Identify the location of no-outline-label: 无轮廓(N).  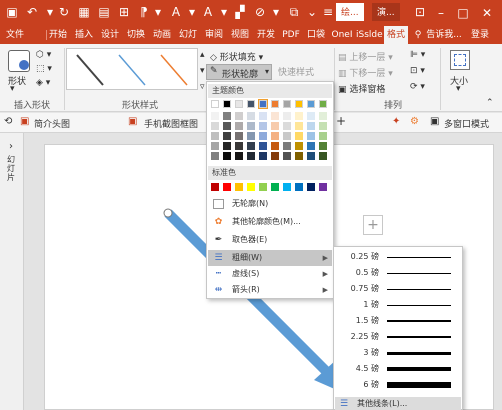
(250, 203).